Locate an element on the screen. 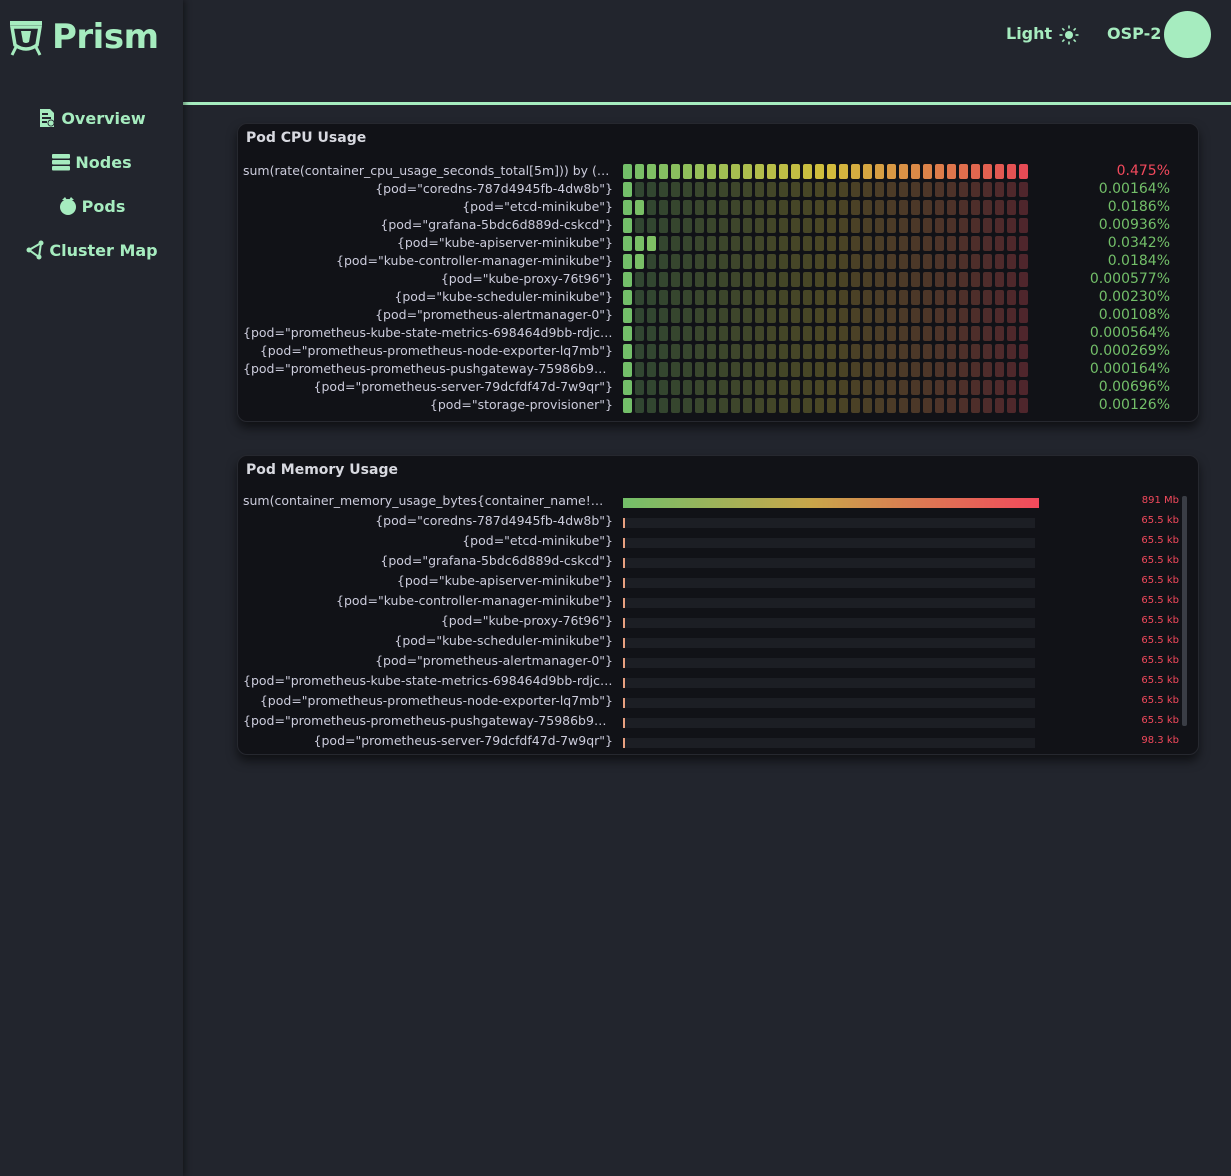  nav-item-overview: Overview is located at coordinates (91, 118).